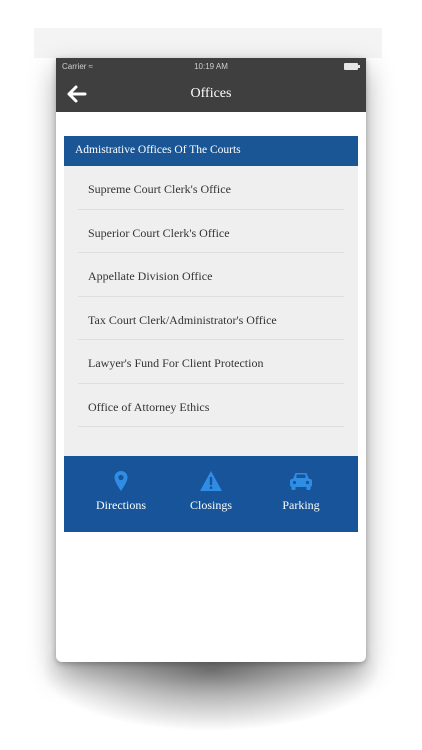 This screenshot has width=422, height=750. I want to click on list-item-tax-court: Tax Court Clerk/Administrator's Office, so click(211, 318).